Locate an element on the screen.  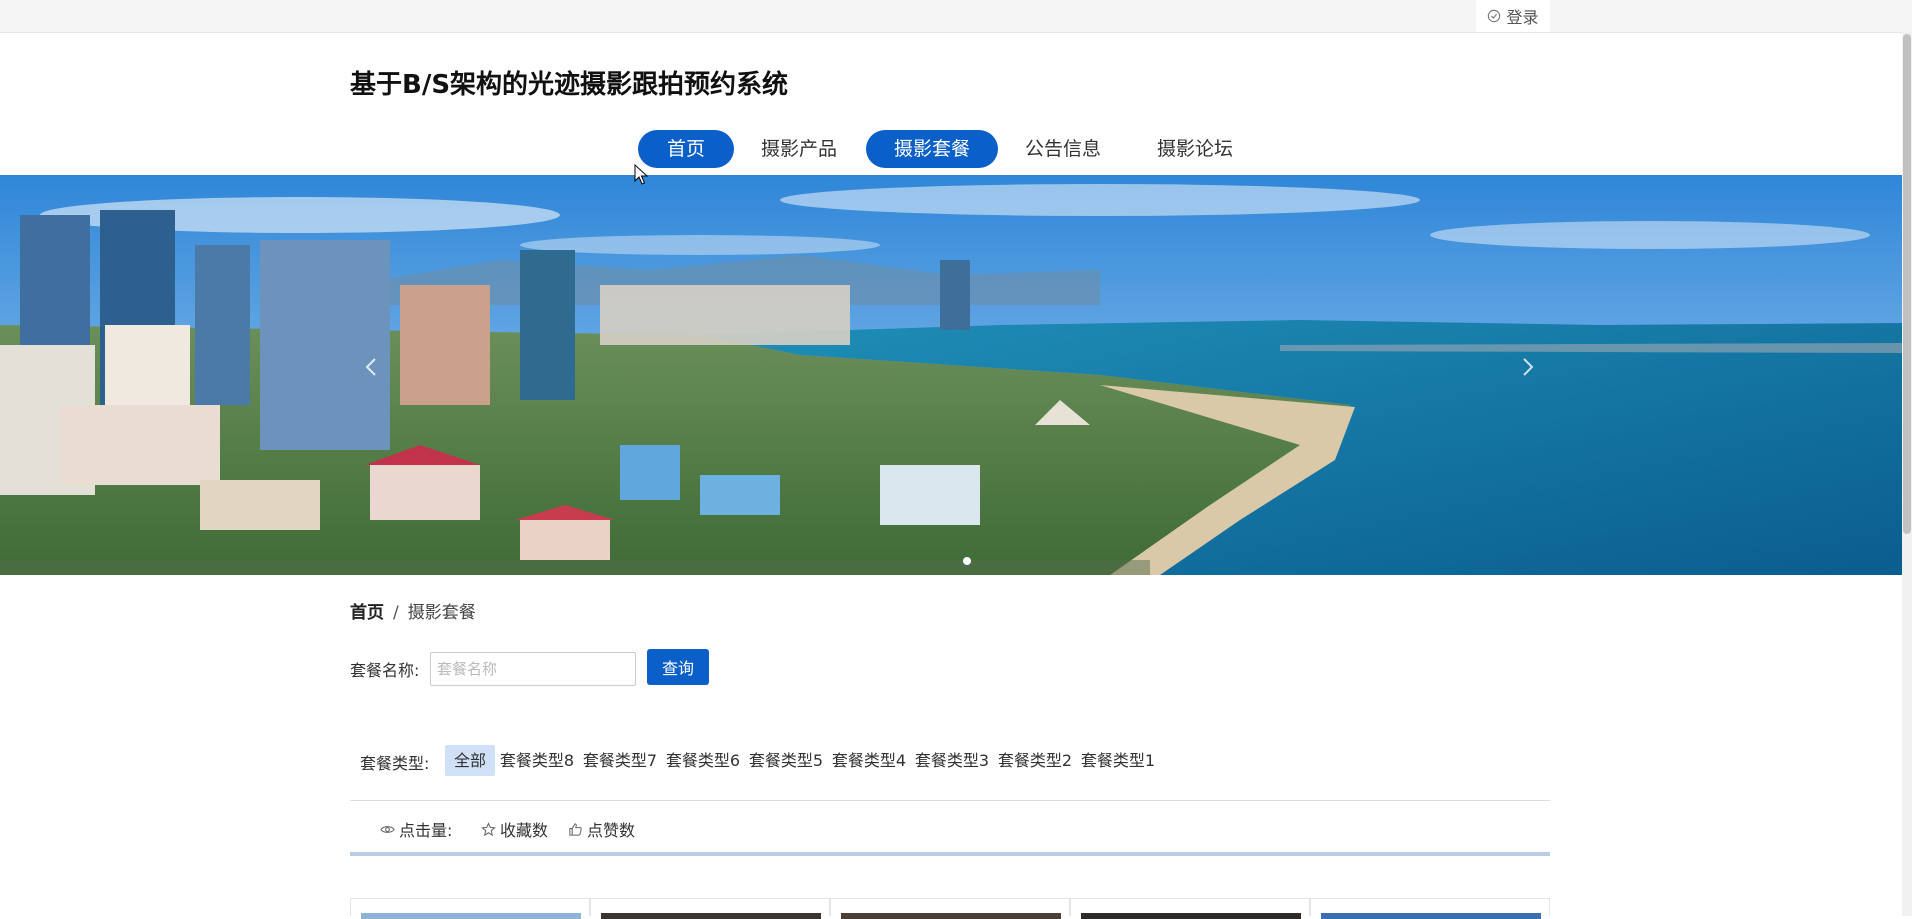
sort-favorites-label: 收藏数 is located at coordinates (524, 830).